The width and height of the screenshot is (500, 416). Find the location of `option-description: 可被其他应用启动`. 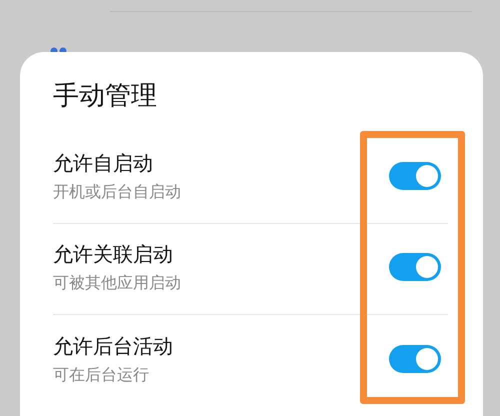

option-description: 可被其他应用启动 is located at coordinates (117, 283).